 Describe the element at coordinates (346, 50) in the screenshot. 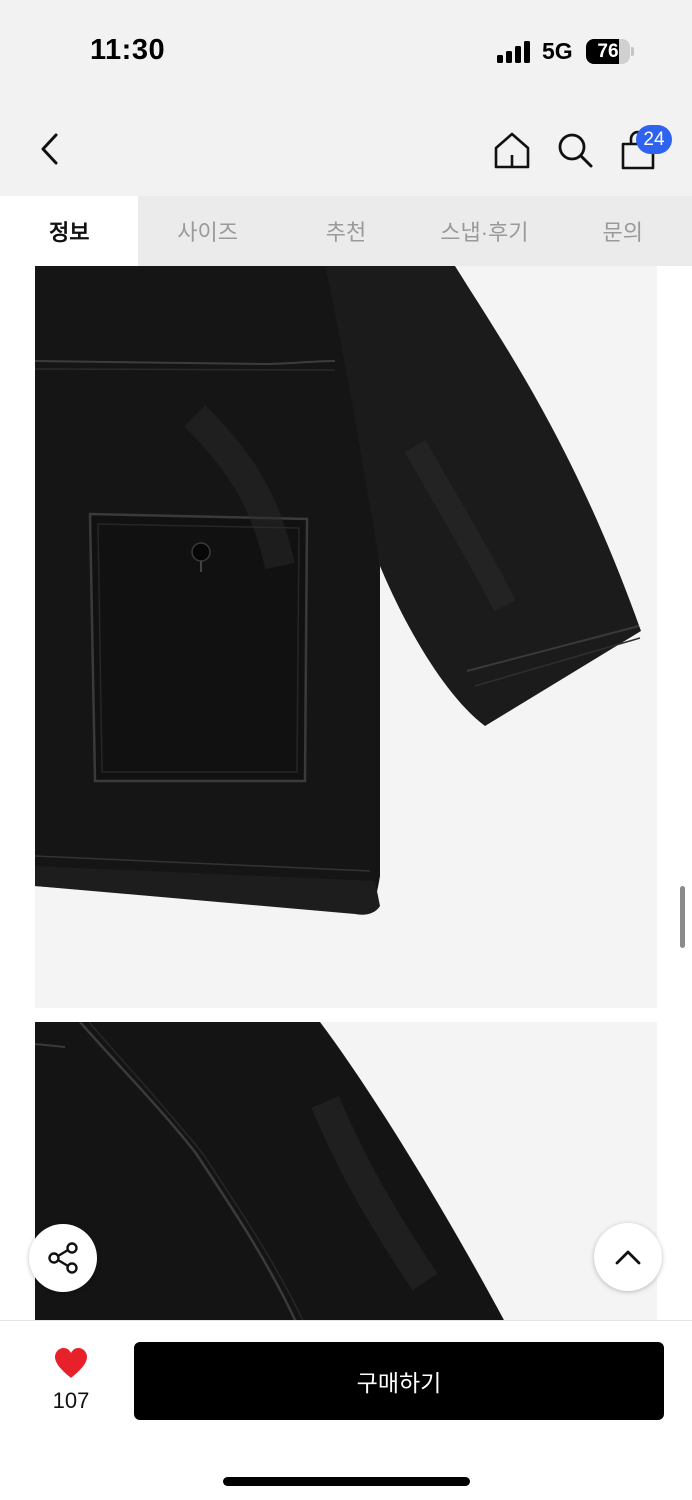

I see `status-bar: 11:30 5G 76` at that location.